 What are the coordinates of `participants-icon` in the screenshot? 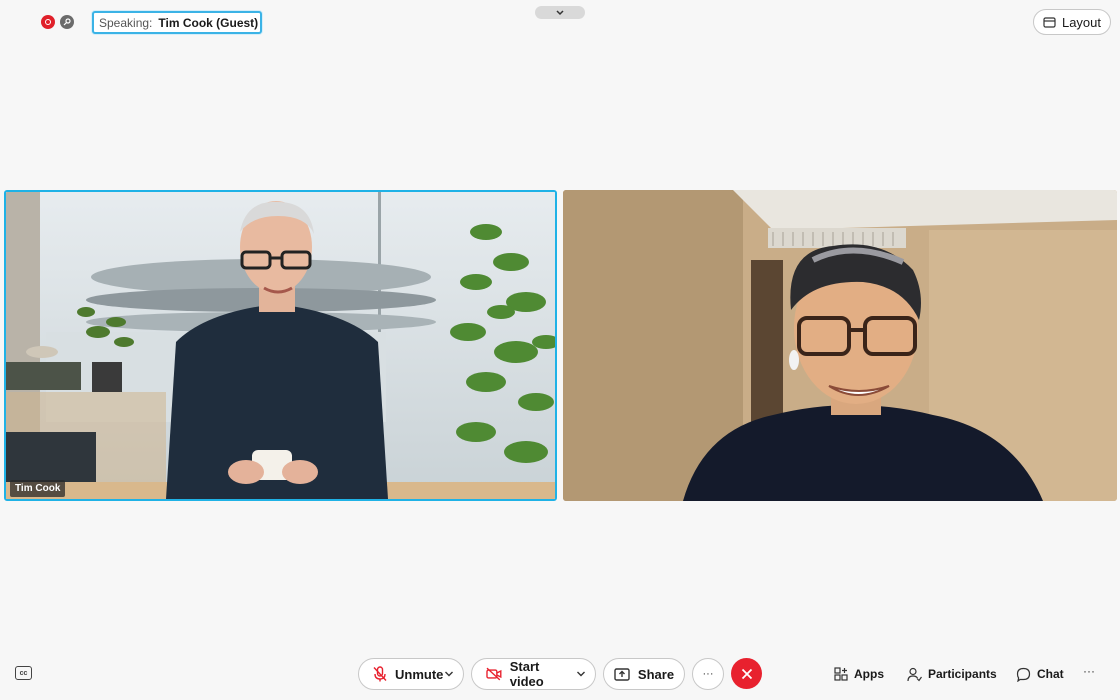 It's located at (914, 674).